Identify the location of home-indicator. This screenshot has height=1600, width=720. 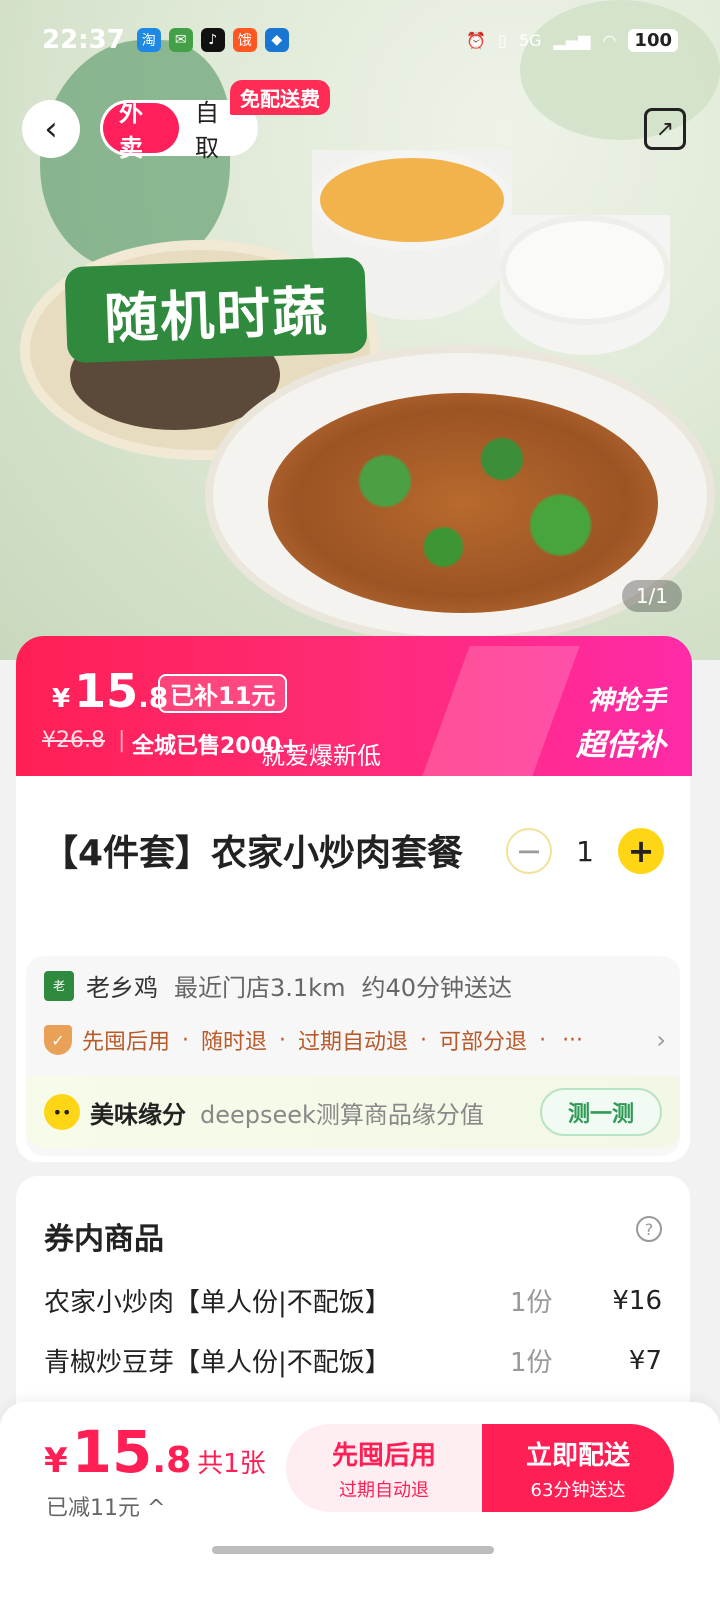
(353, 1550).